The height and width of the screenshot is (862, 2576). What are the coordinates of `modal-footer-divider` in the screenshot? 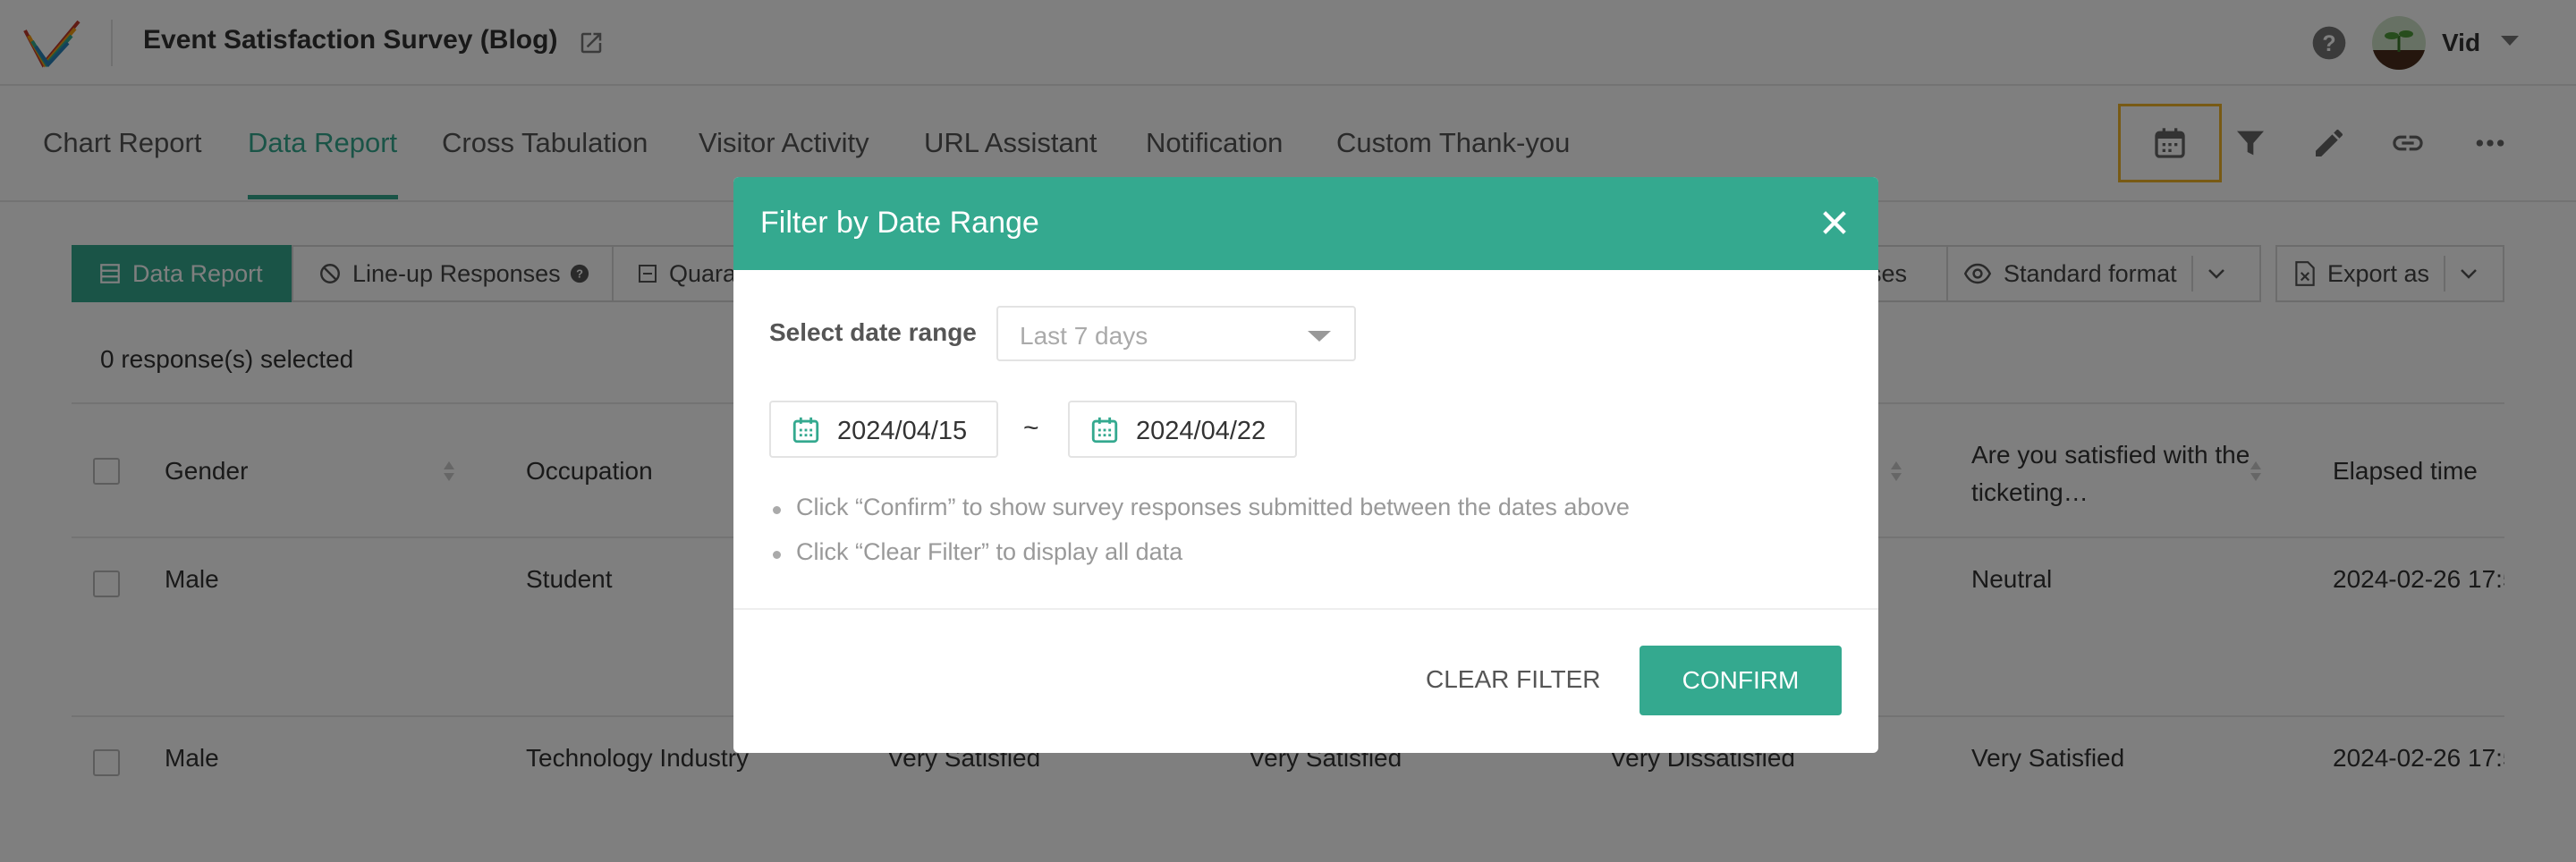 It's located at (1305, 609).